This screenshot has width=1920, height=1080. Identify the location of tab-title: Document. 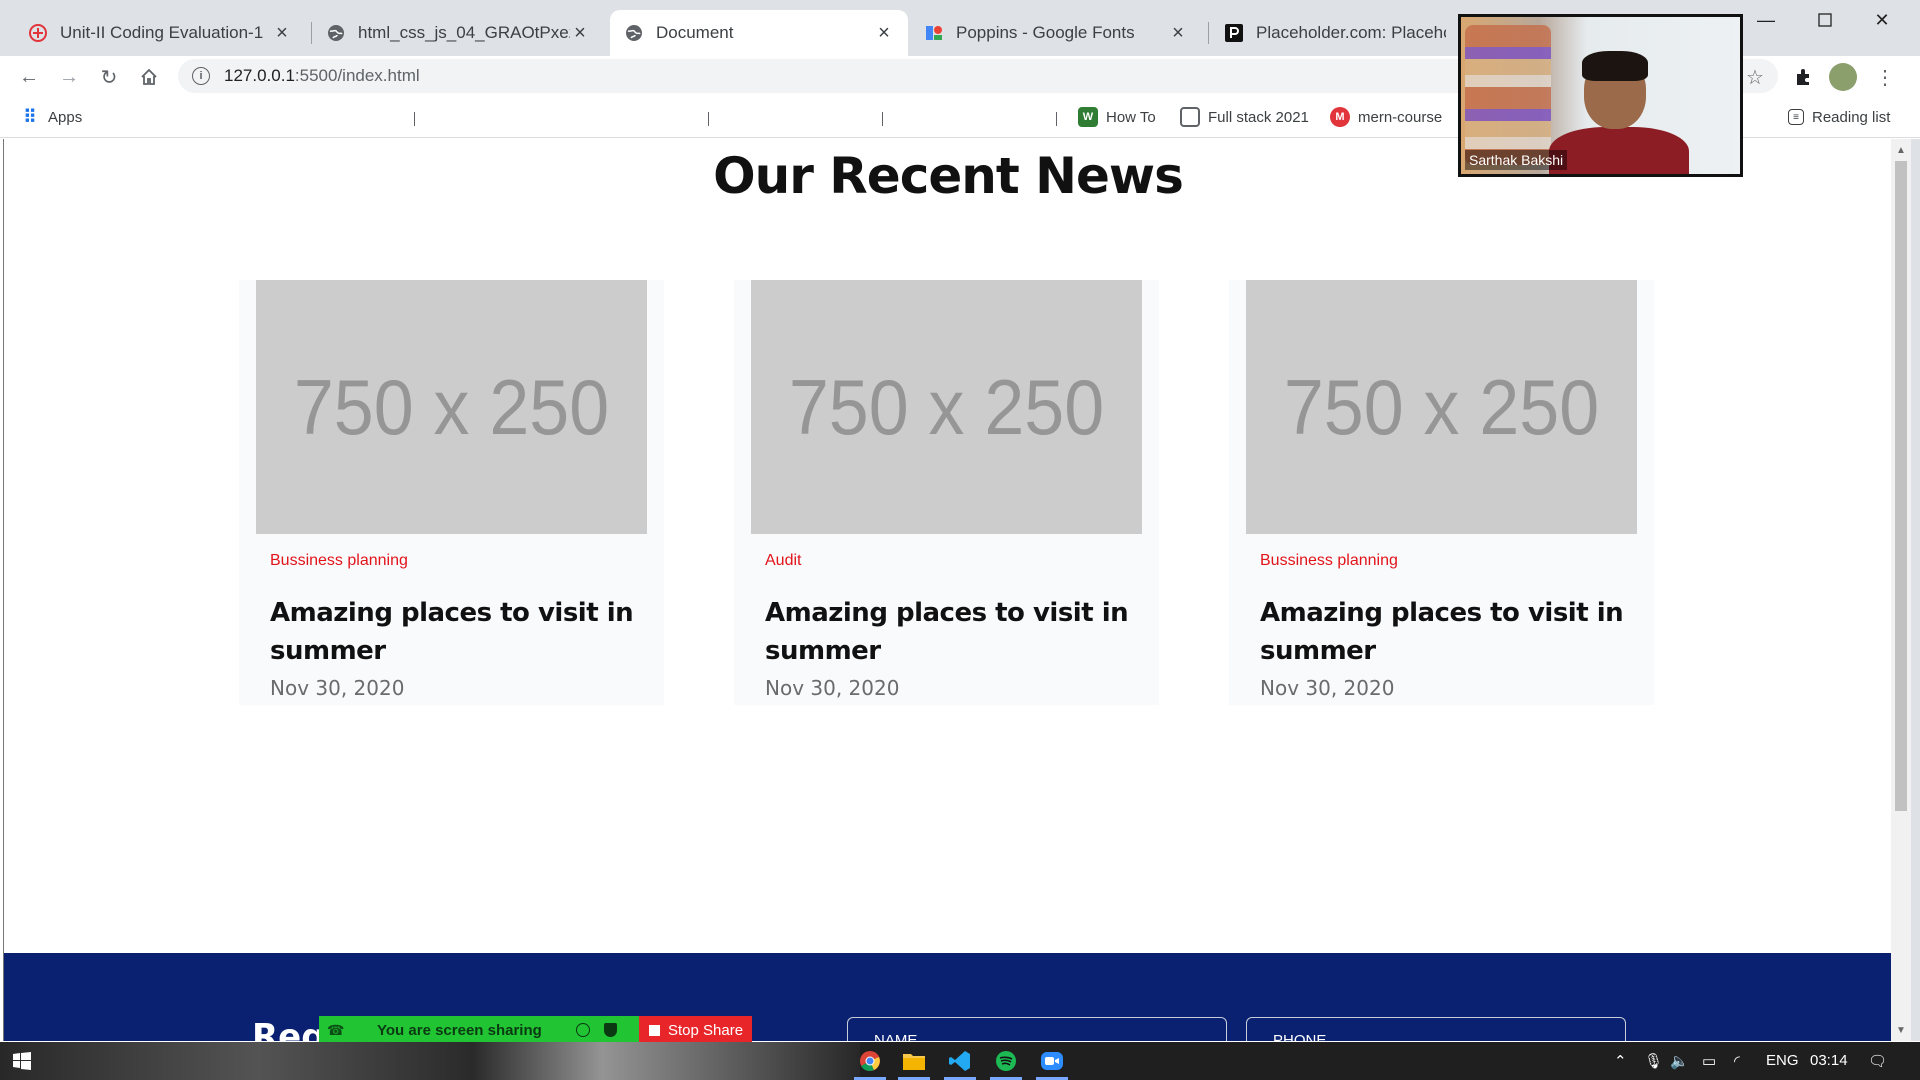
(695, 32).